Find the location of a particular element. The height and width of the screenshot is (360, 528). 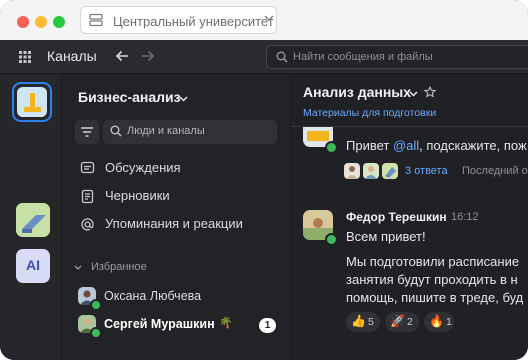

channel-title: Анализ данных is located at coordinates (357, 92).